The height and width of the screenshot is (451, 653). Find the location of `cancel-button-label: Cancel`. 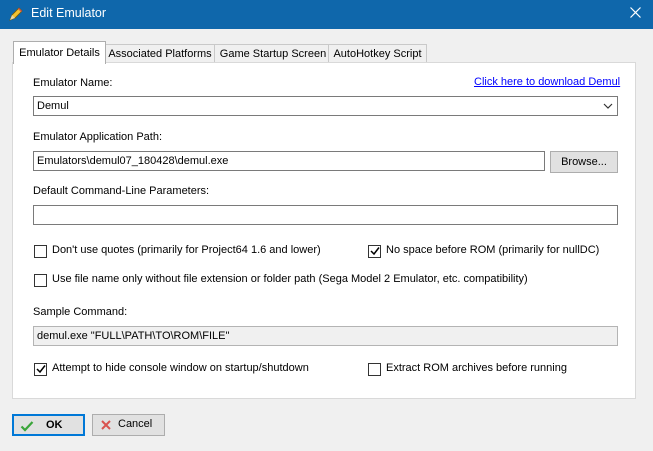

cancel-button-label: Cancel is located at coordinates (135, 424).